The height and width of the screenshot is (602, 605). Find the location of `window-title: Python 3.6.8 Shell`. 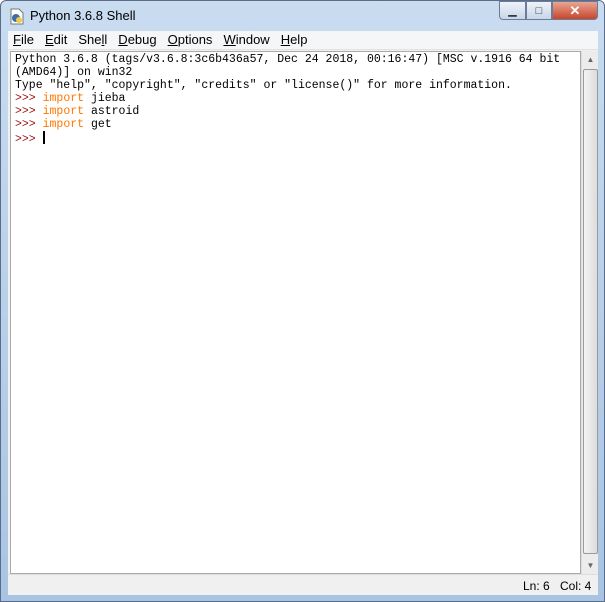

window-title: Python 3.6.8 Shell is located at coordinates (83, 15).